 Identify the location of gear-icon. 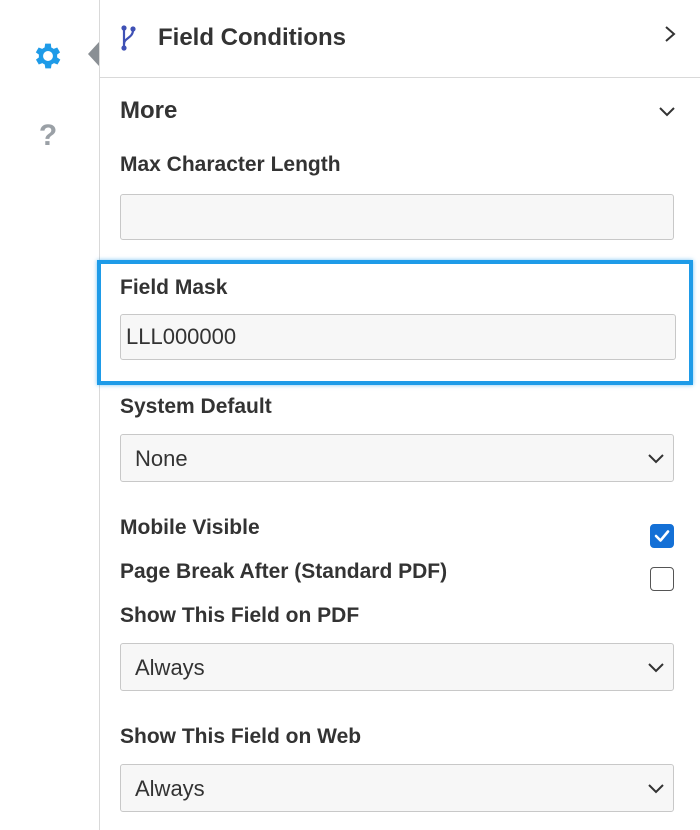
(48, 56).